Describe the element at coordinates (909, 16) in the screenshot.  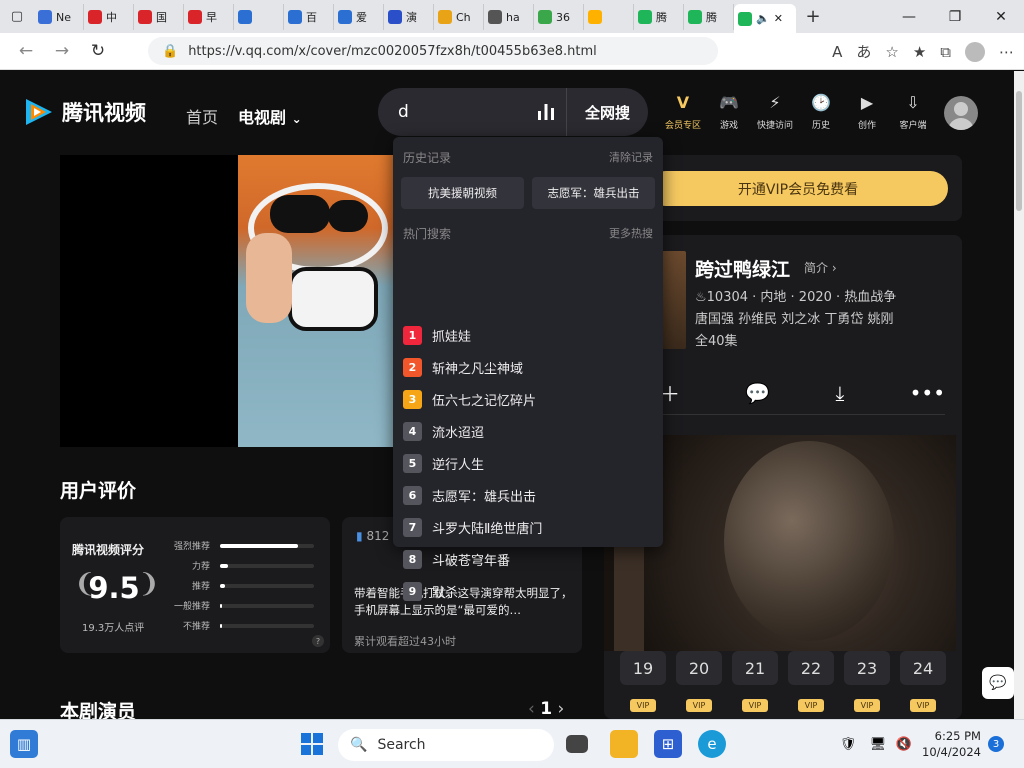
I see `minimize-button: —` at that location.